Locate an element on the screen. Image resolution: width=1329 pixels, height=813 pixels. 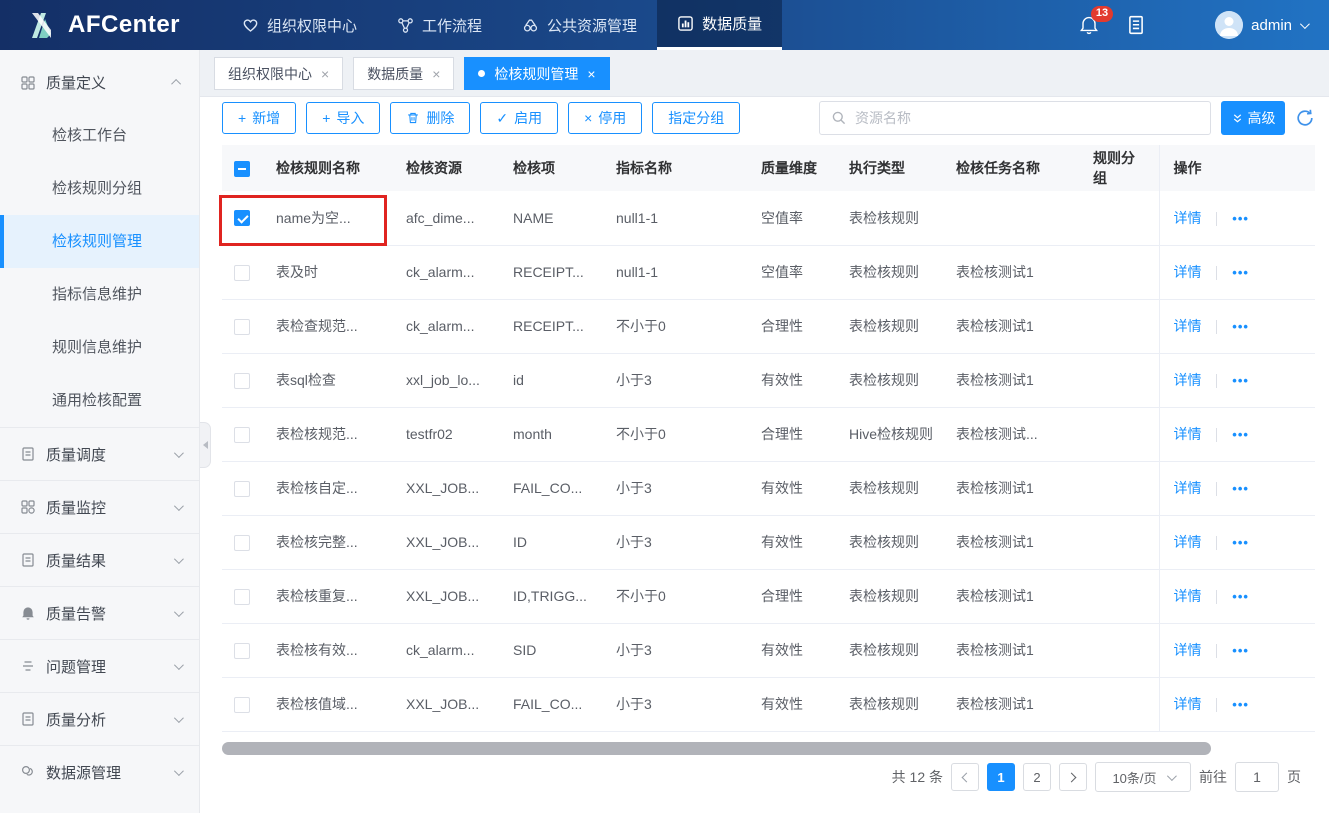
sidebar-group-issue-management: 问题管理 is located at coordinates (99, 665).